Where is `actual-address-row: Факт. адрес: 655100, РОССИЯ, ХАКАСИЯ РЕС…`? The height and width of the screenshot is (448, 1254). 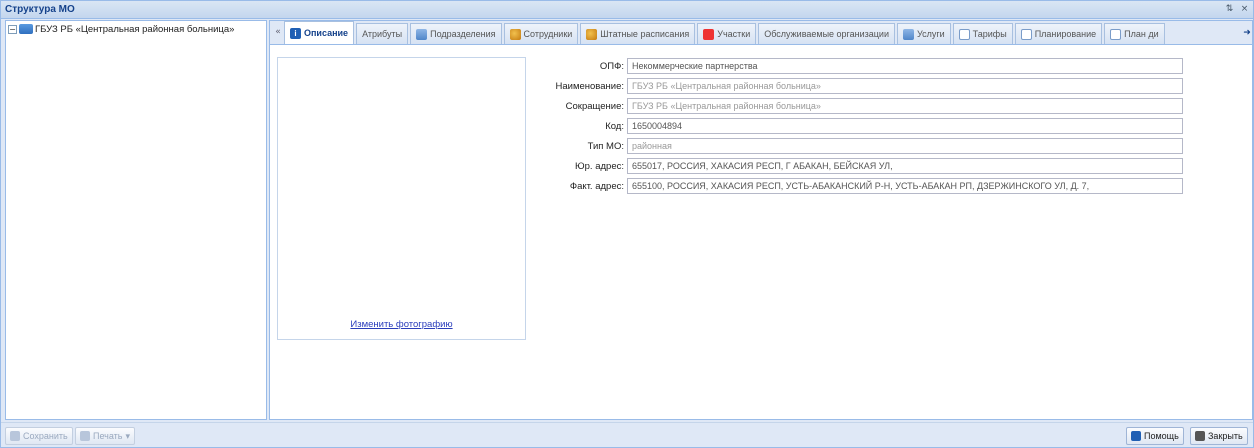 actual-address-row: Факт. адрес: 655100, РОССИЯ, ХАКАСИЯ РЕС… is located at coordinates (857, 186).